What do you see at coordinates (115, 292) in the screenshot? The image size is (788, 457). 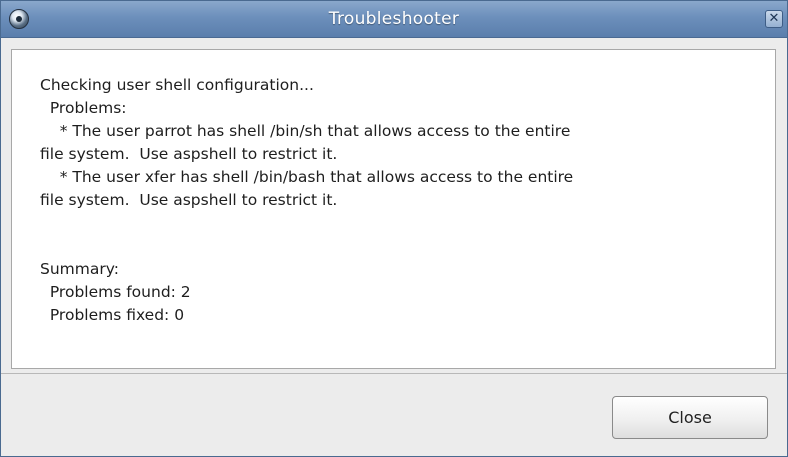 I see `report-line: Problems found: 2` at bounding box center [115, 292].